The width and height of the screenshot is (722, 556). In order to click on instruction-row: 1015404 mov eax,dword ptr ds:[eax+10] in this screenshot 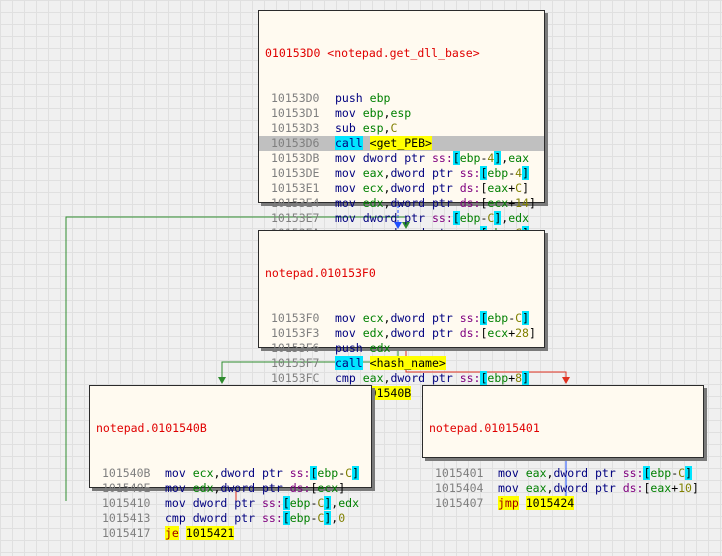, I will do `click(563, 488)`.